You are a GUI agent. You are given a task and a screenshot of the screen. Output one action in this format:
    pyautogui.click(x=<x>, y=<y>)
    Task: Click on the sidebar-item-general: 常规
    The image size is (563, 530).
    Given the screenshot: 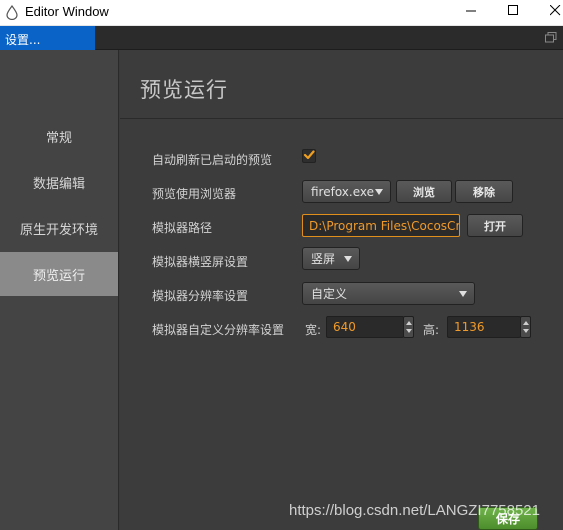 What is the action you would take?
    pyautogui.click(x=59, y=136)
    